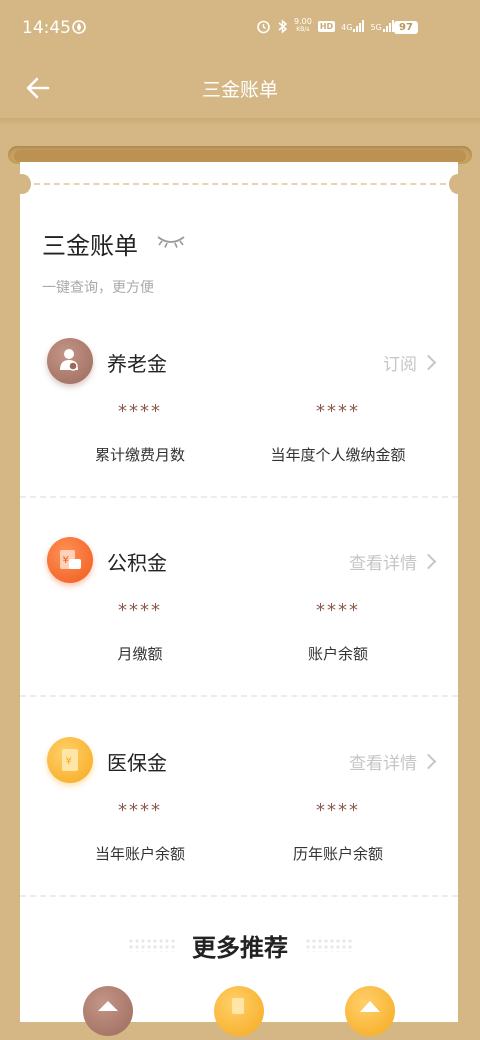  Describe the element at coordinates (240, 184) in the screenshot. I see `card-tear-line` at that location.